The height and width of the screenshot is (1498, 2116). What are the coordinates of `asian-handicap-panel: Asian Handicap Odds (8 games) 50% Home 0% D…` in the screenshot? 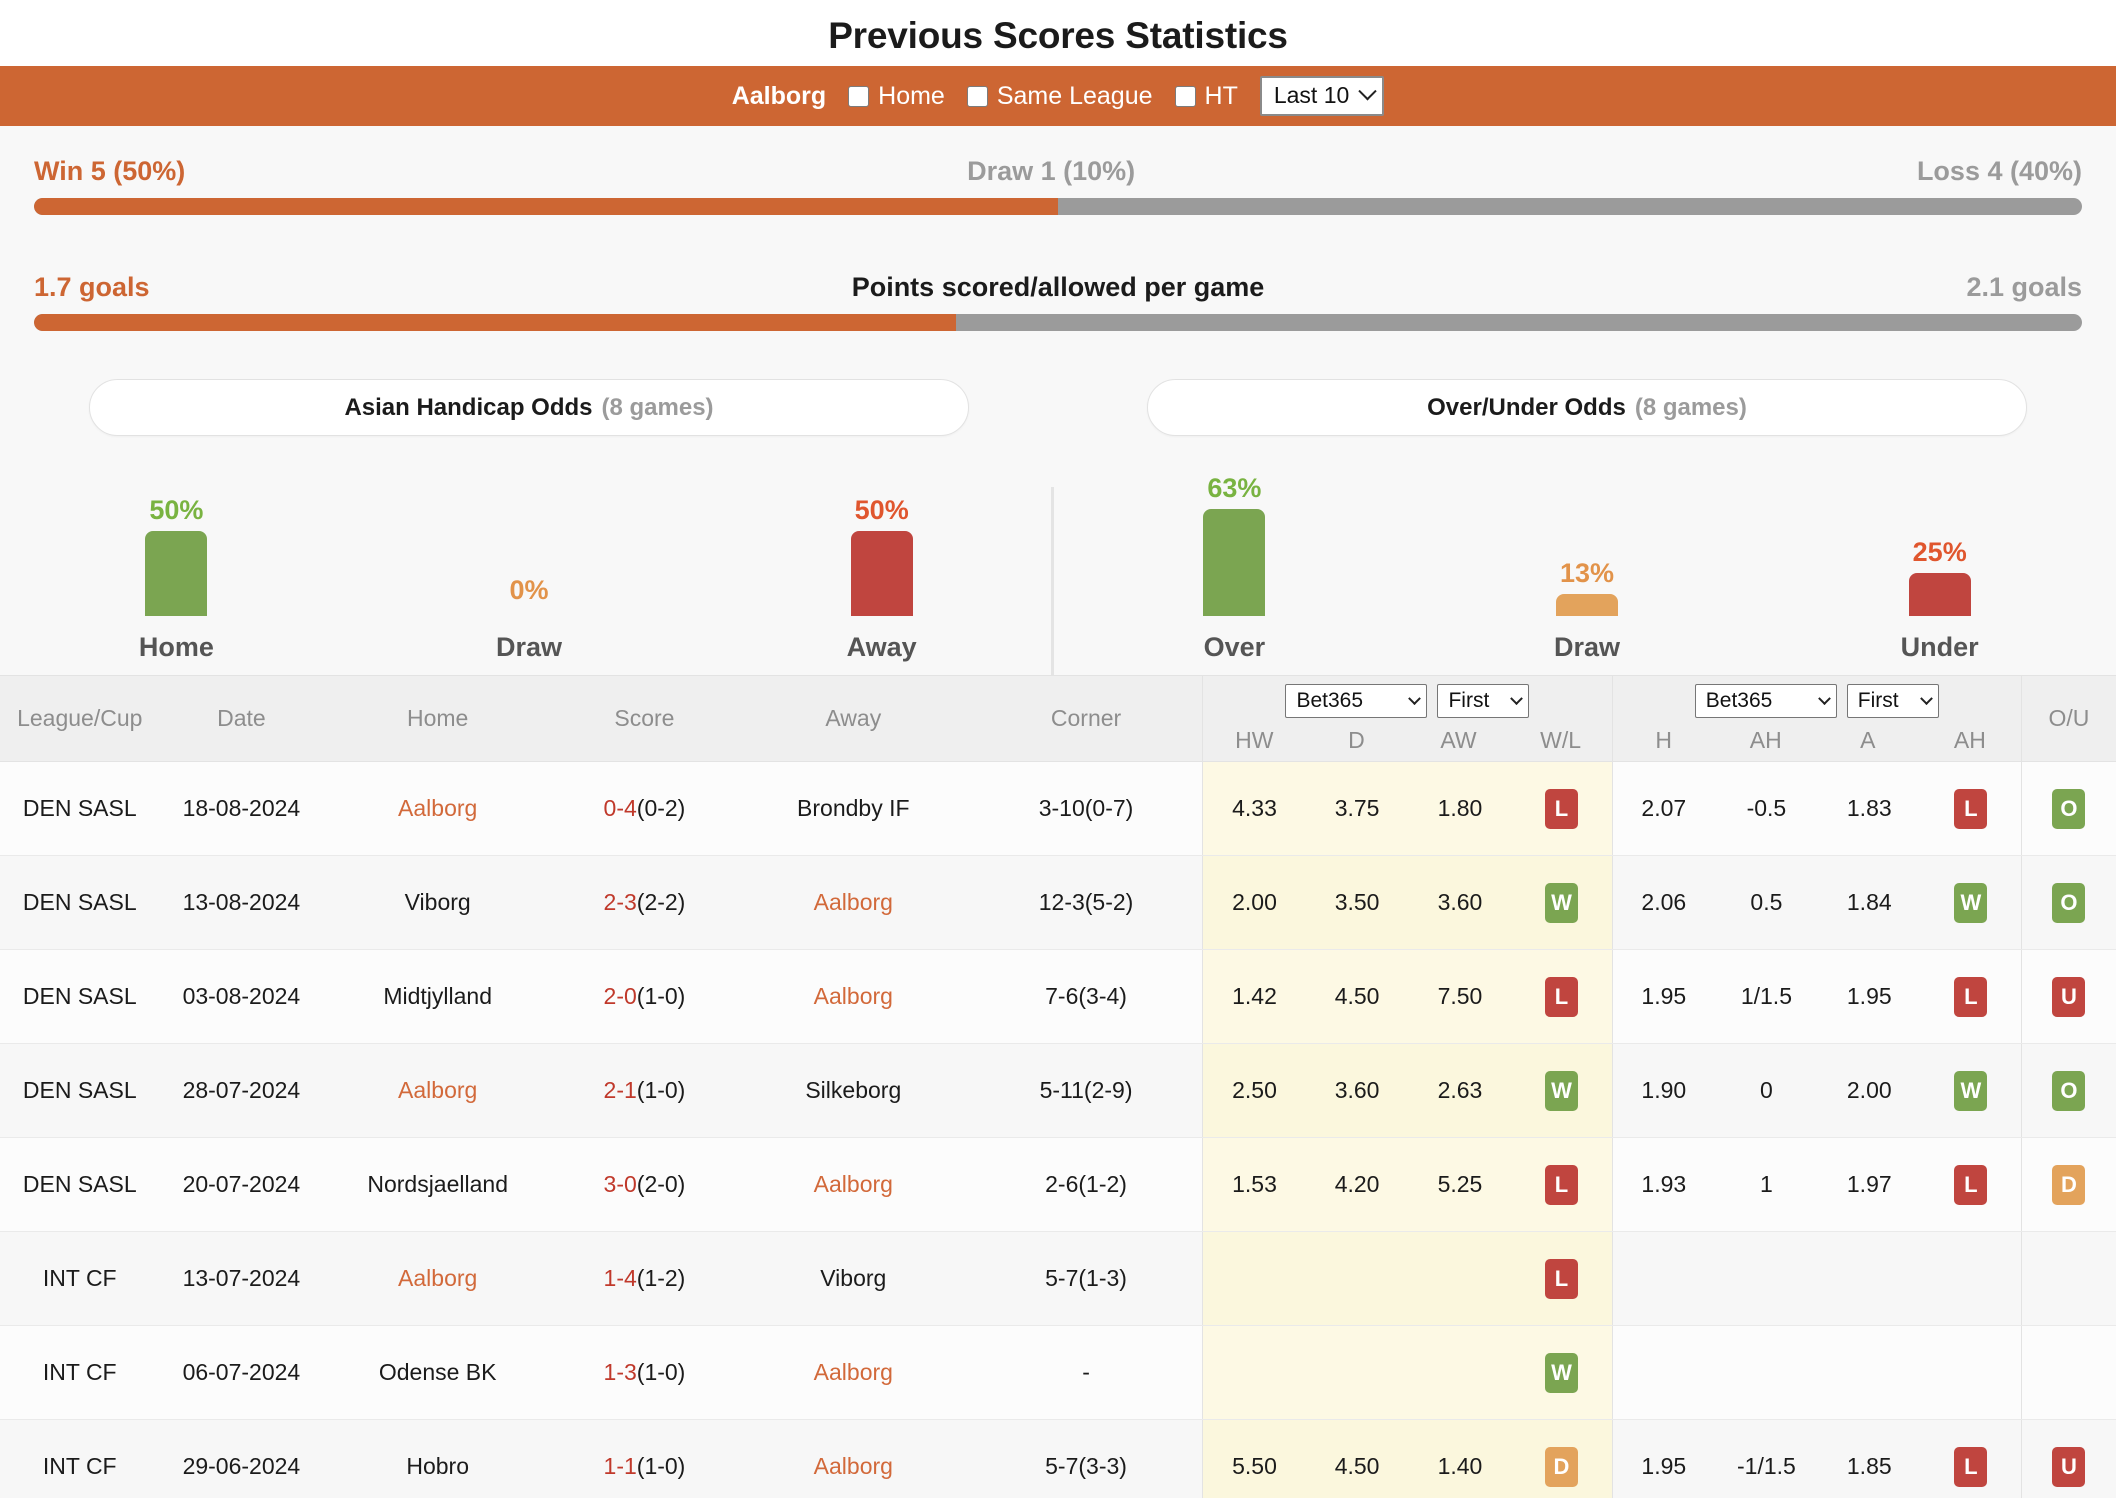 It's located at (529, 522).